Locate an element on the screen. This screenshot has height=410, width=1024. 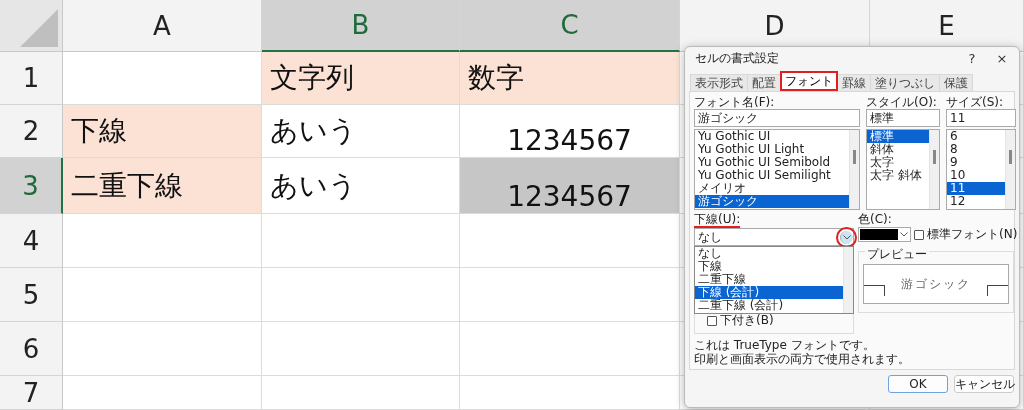
row-header: 6 is located at coordinates (31, 349).